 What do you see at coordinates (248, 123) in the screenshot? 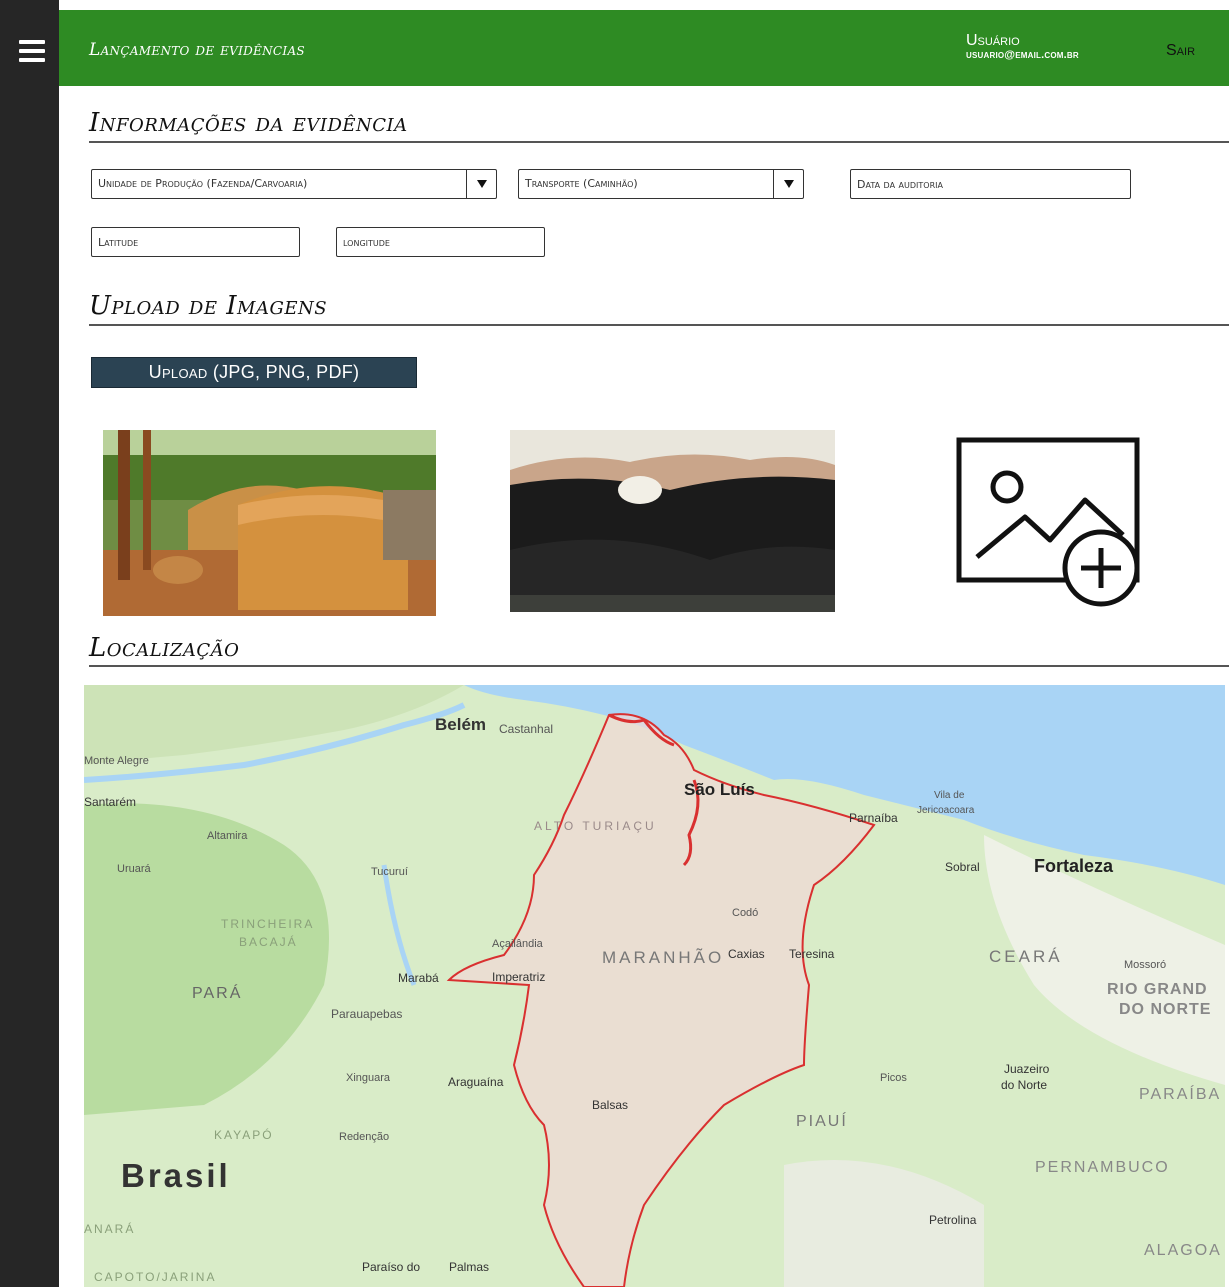
I see `section-title-info: Informações da evidência` at bounding box center [248, 123].